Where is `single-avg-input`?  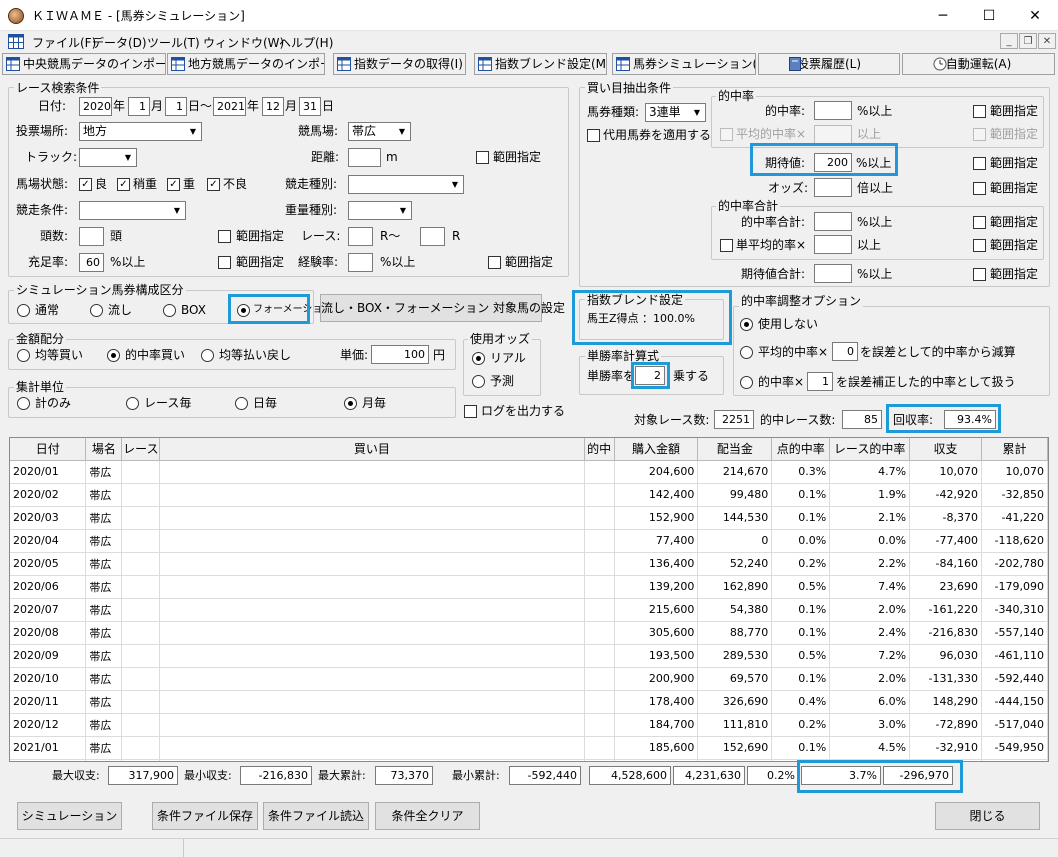 single-avg-input is located at coordinates (833, 244).